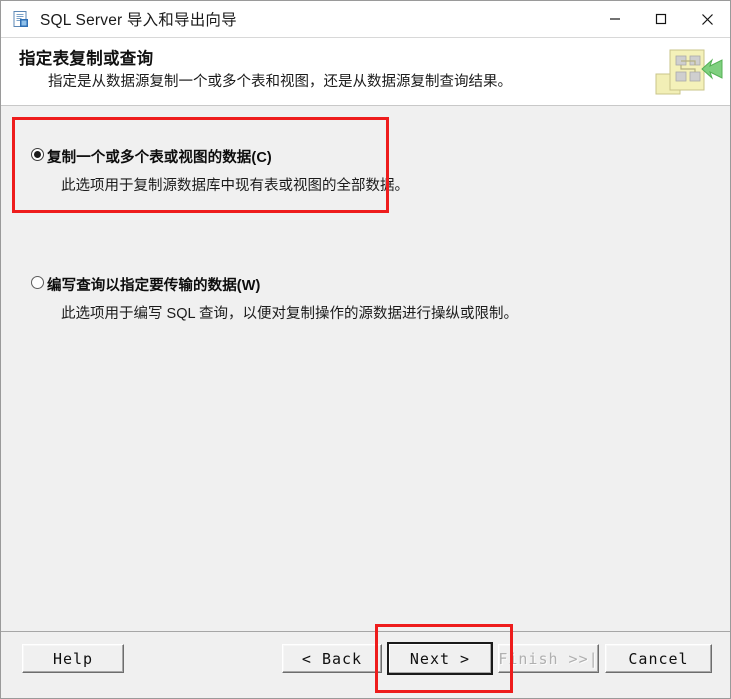 Image resolution: width=731 pixels, height=699 pixels. I want to click on option-write-query-description: 此选项用于编写 SQL 查询，以便对复制操作的源数据进行操纵或限制。, so click(290, 314).